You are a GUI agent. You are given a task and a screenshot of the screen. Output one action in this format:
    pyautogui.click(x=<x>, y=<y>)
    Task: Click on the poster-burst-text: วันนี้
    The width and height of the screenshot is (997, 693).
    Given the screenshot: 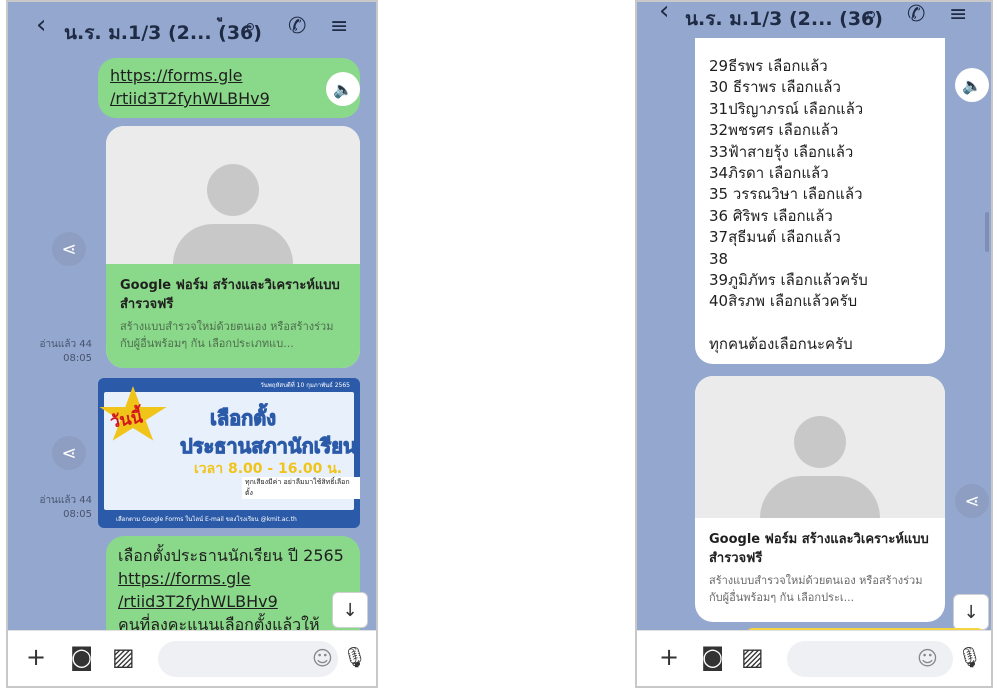 What is the action you would take?
    pyautogui.click(x=126, y=420)
    